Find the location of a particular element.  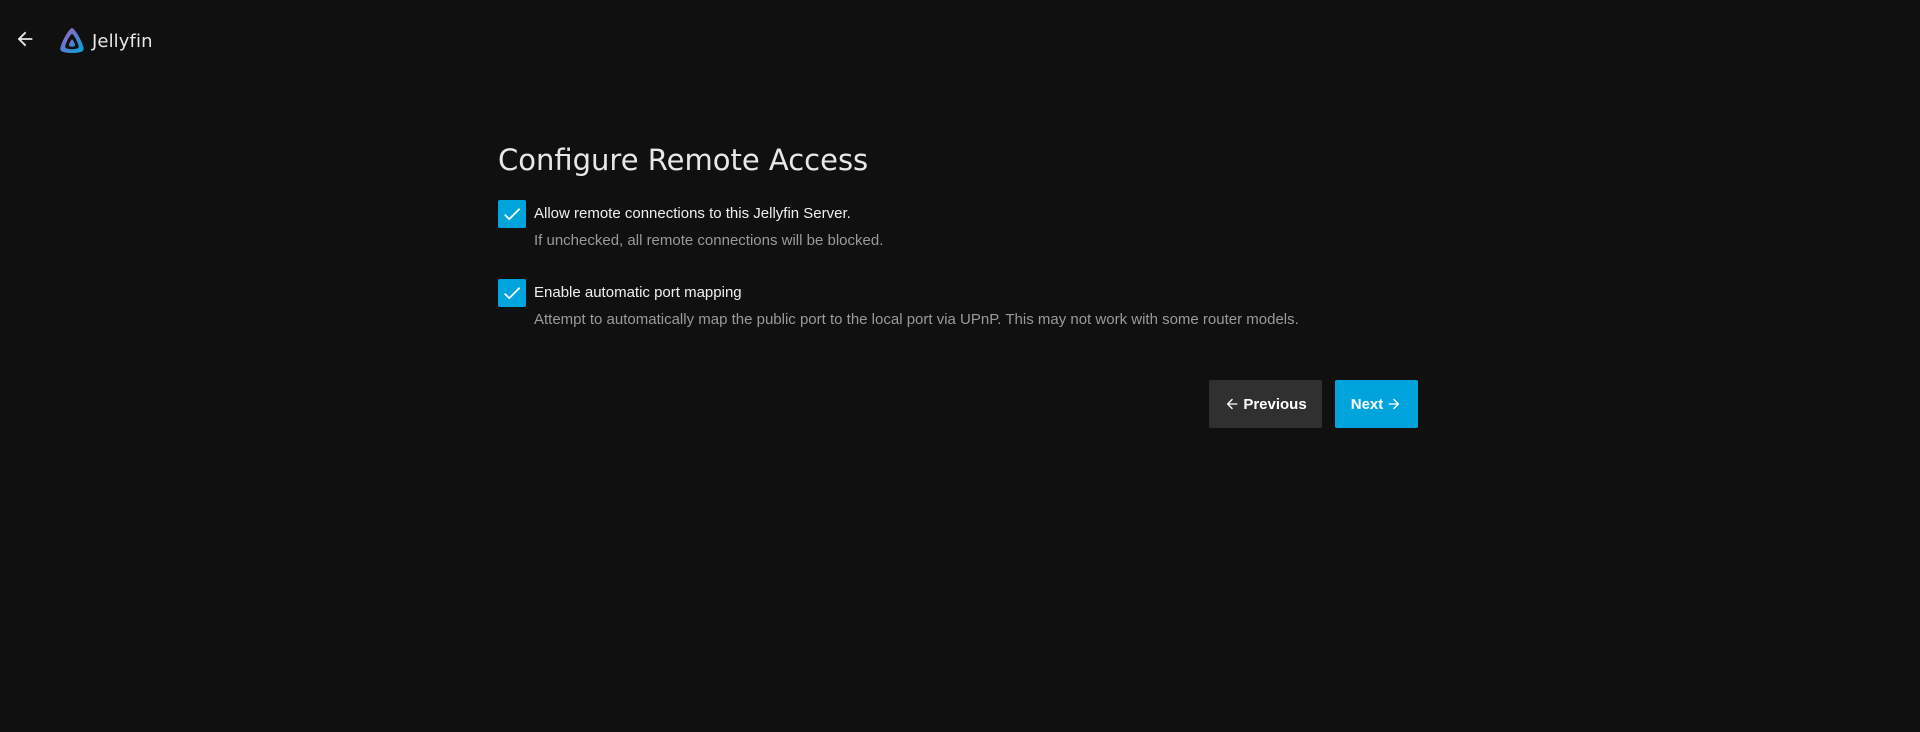

wizard-buttons: Previous Next is located at coordinates (1313, 404).